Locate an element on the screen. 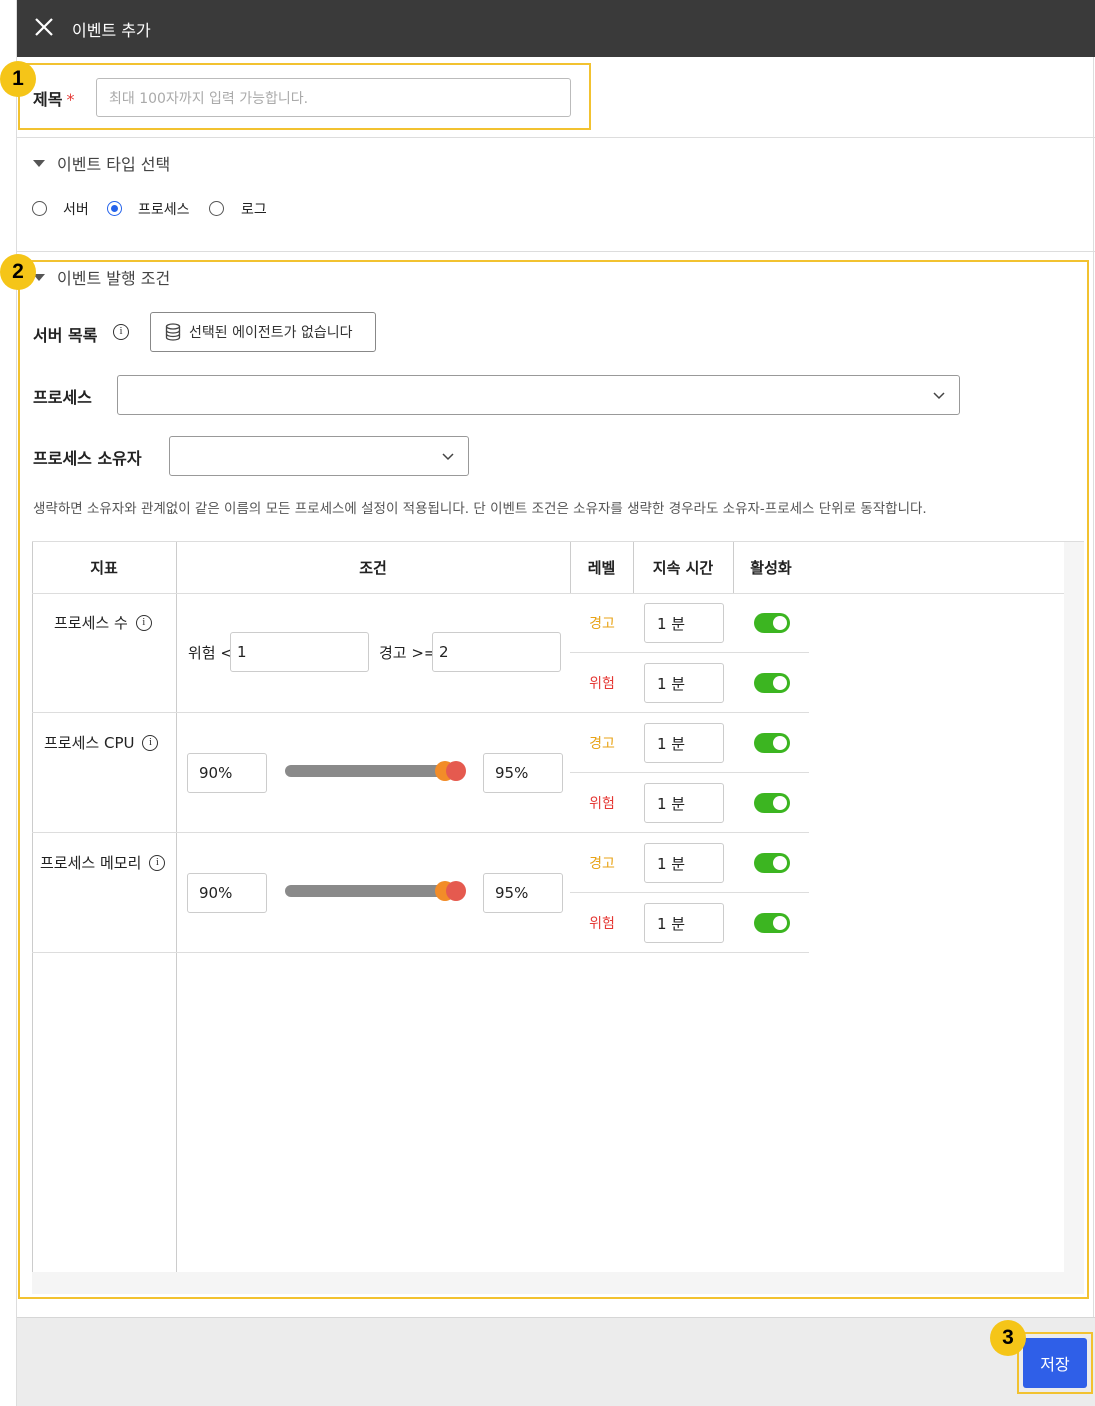 The width and height of the screenshot is (1095, 1406). memory-high-input: 95% is located at coordinates (523, 893).